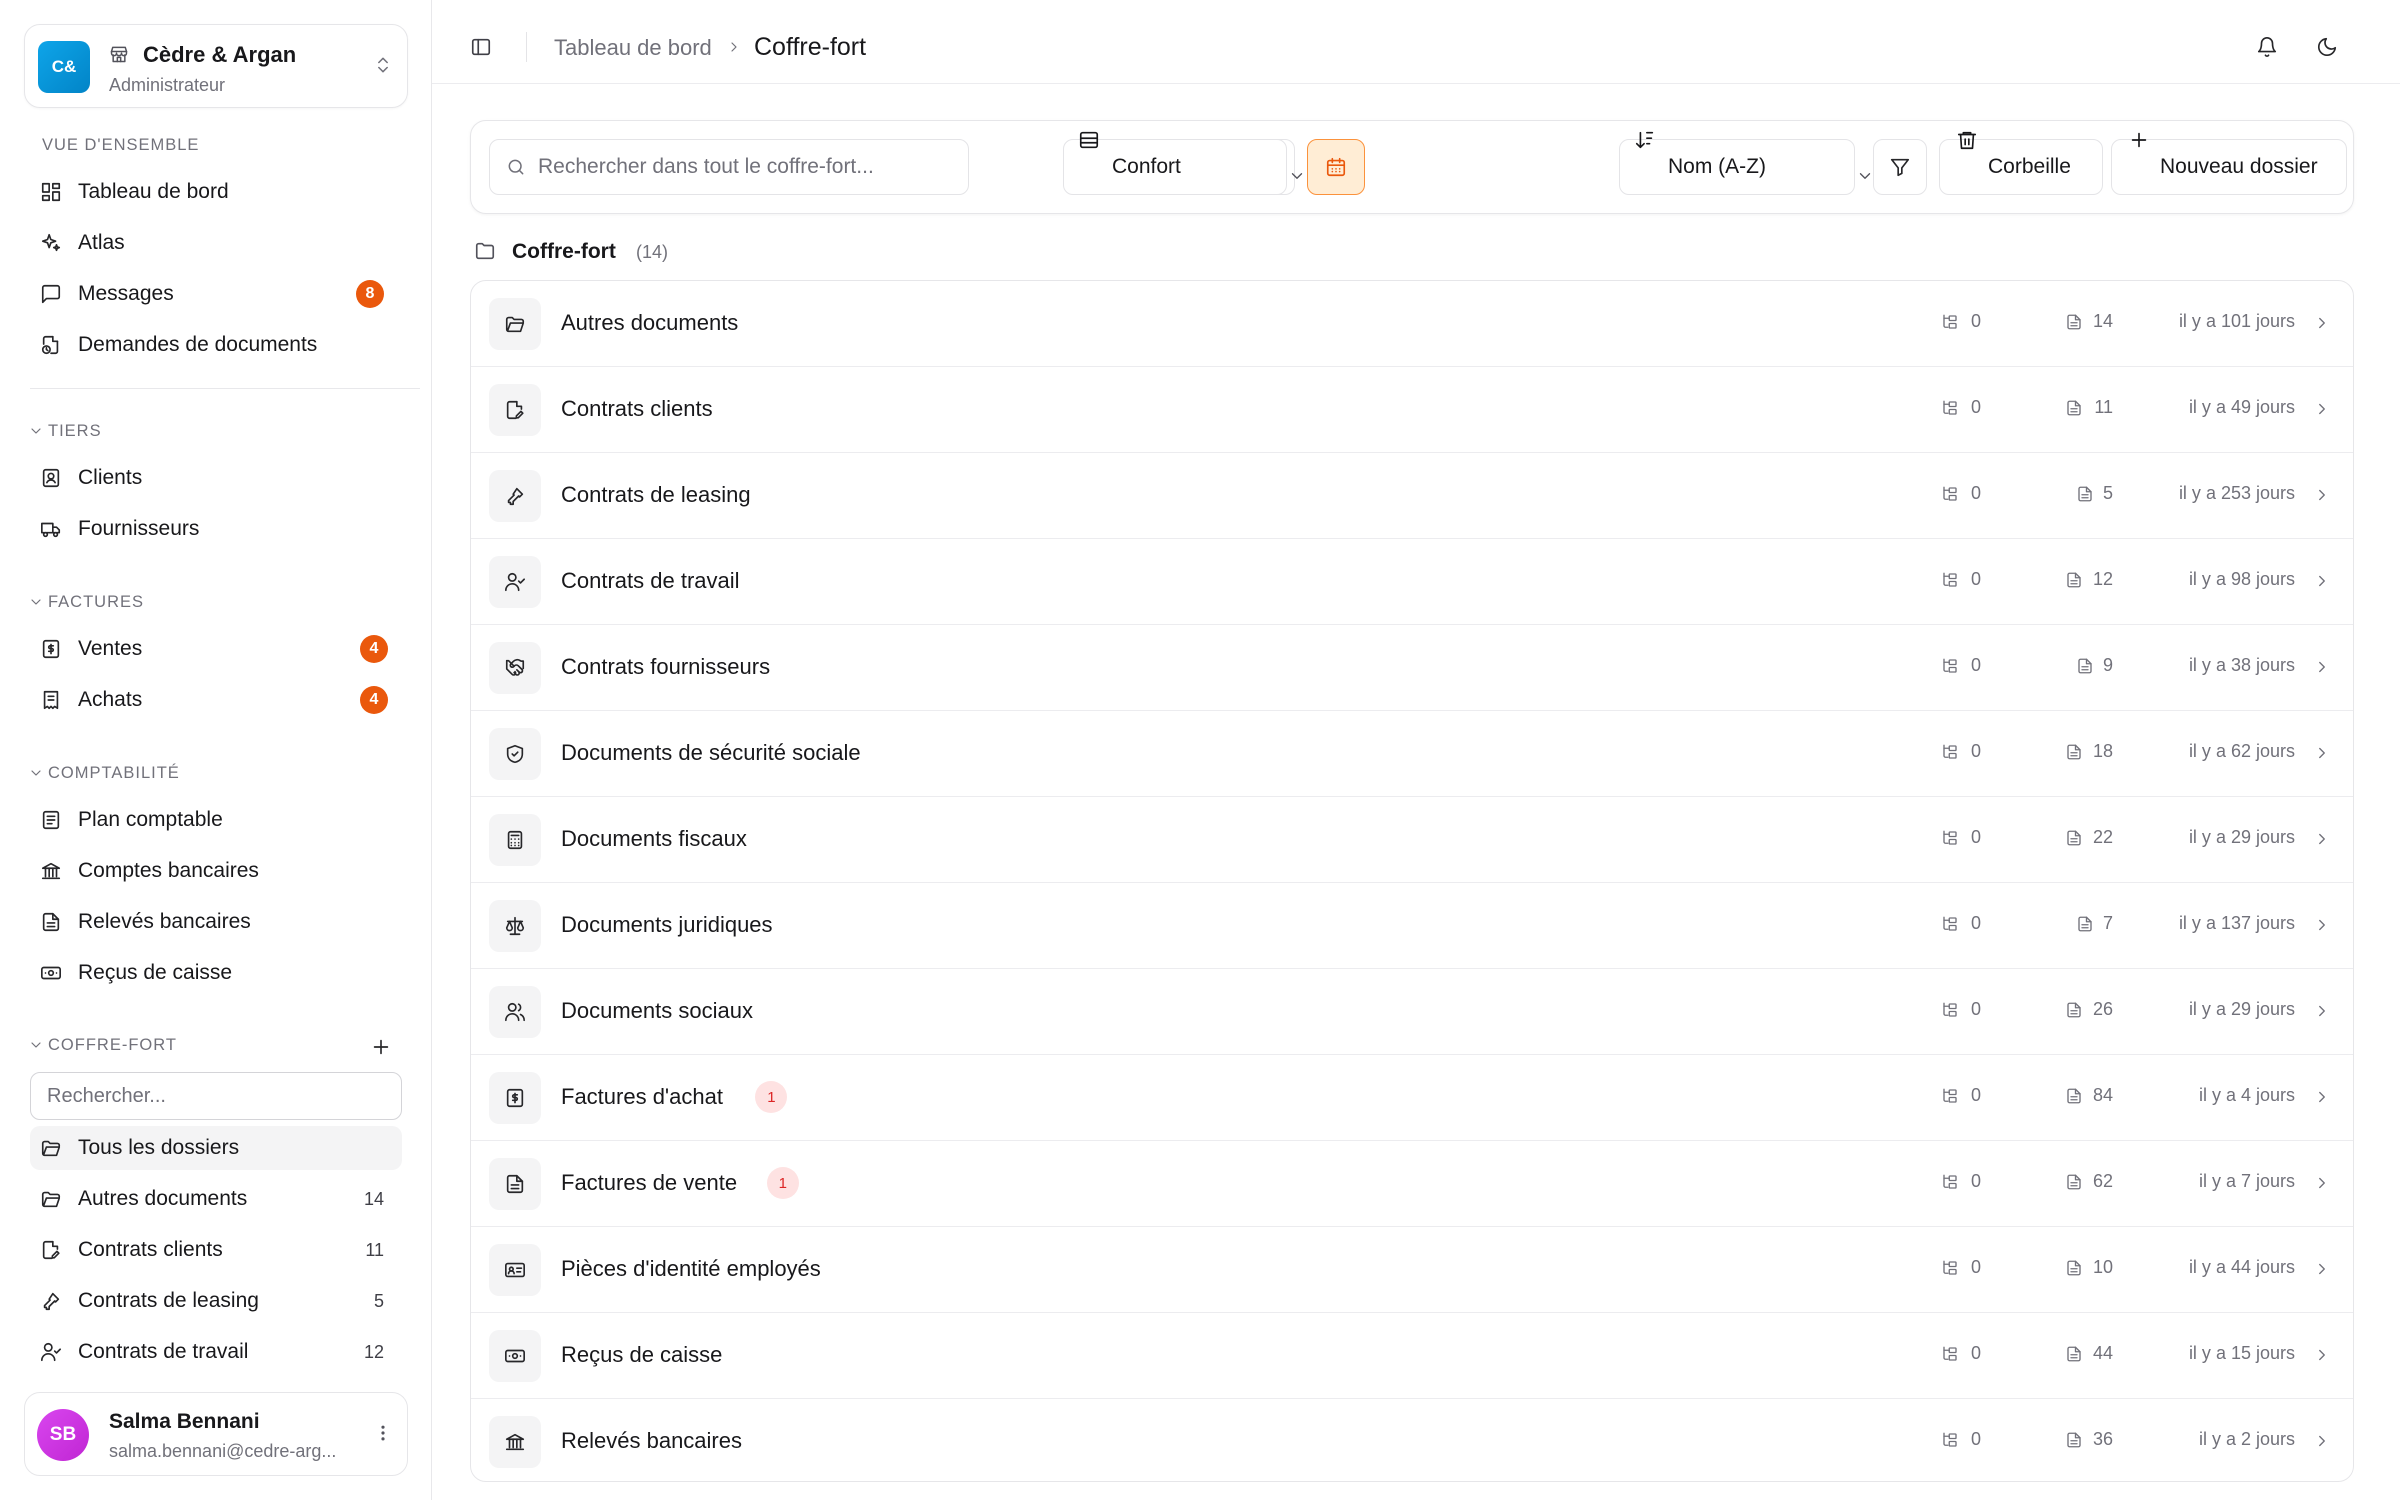 The height and width of the screenshot is (1500, 2400). Describe the element at coordinates (220, 54) in the screenshot. I see `org-name: Cèdre & Argan` at that location.